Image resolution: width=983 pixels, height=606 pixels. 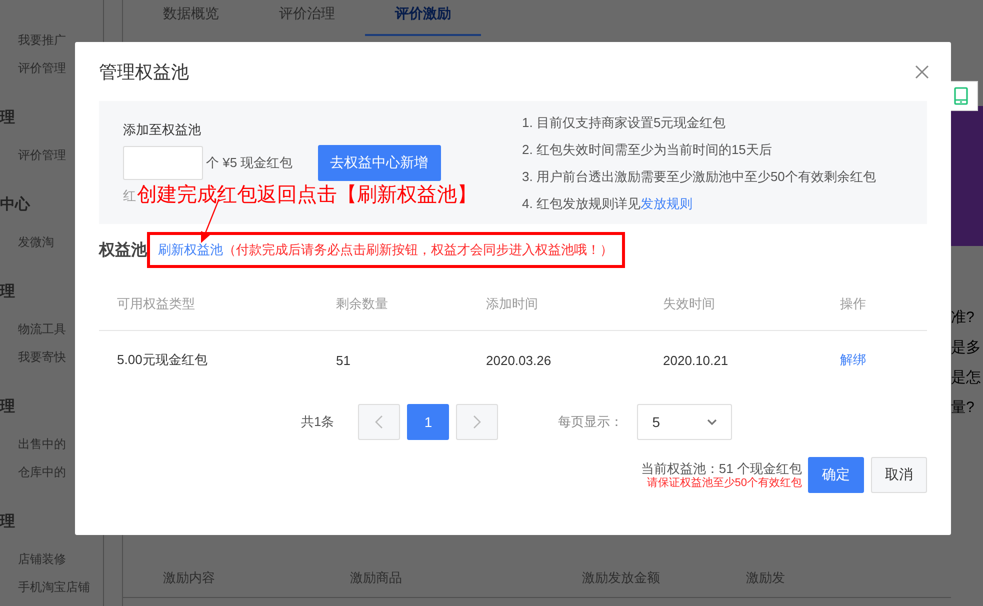 I want to click on table-cell-text: 51, so click(x=344, y=360).